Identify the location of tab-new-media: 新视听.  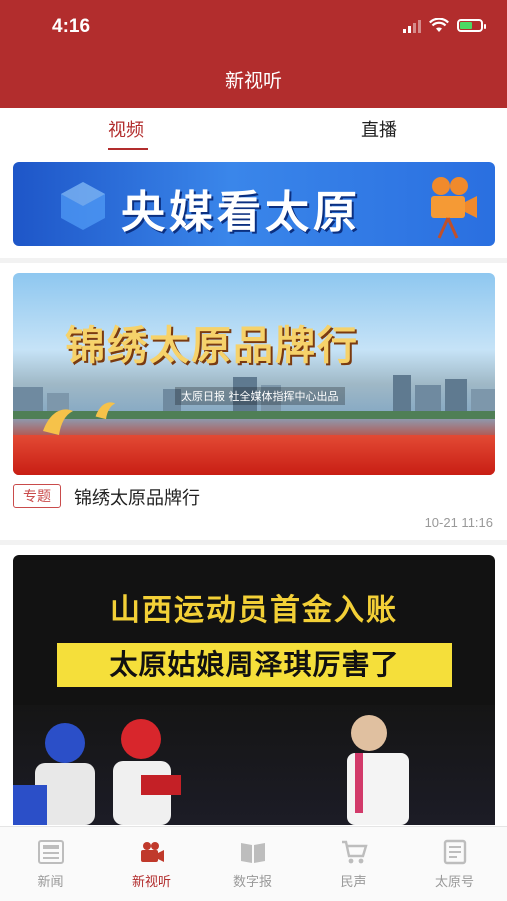
(151, 864).